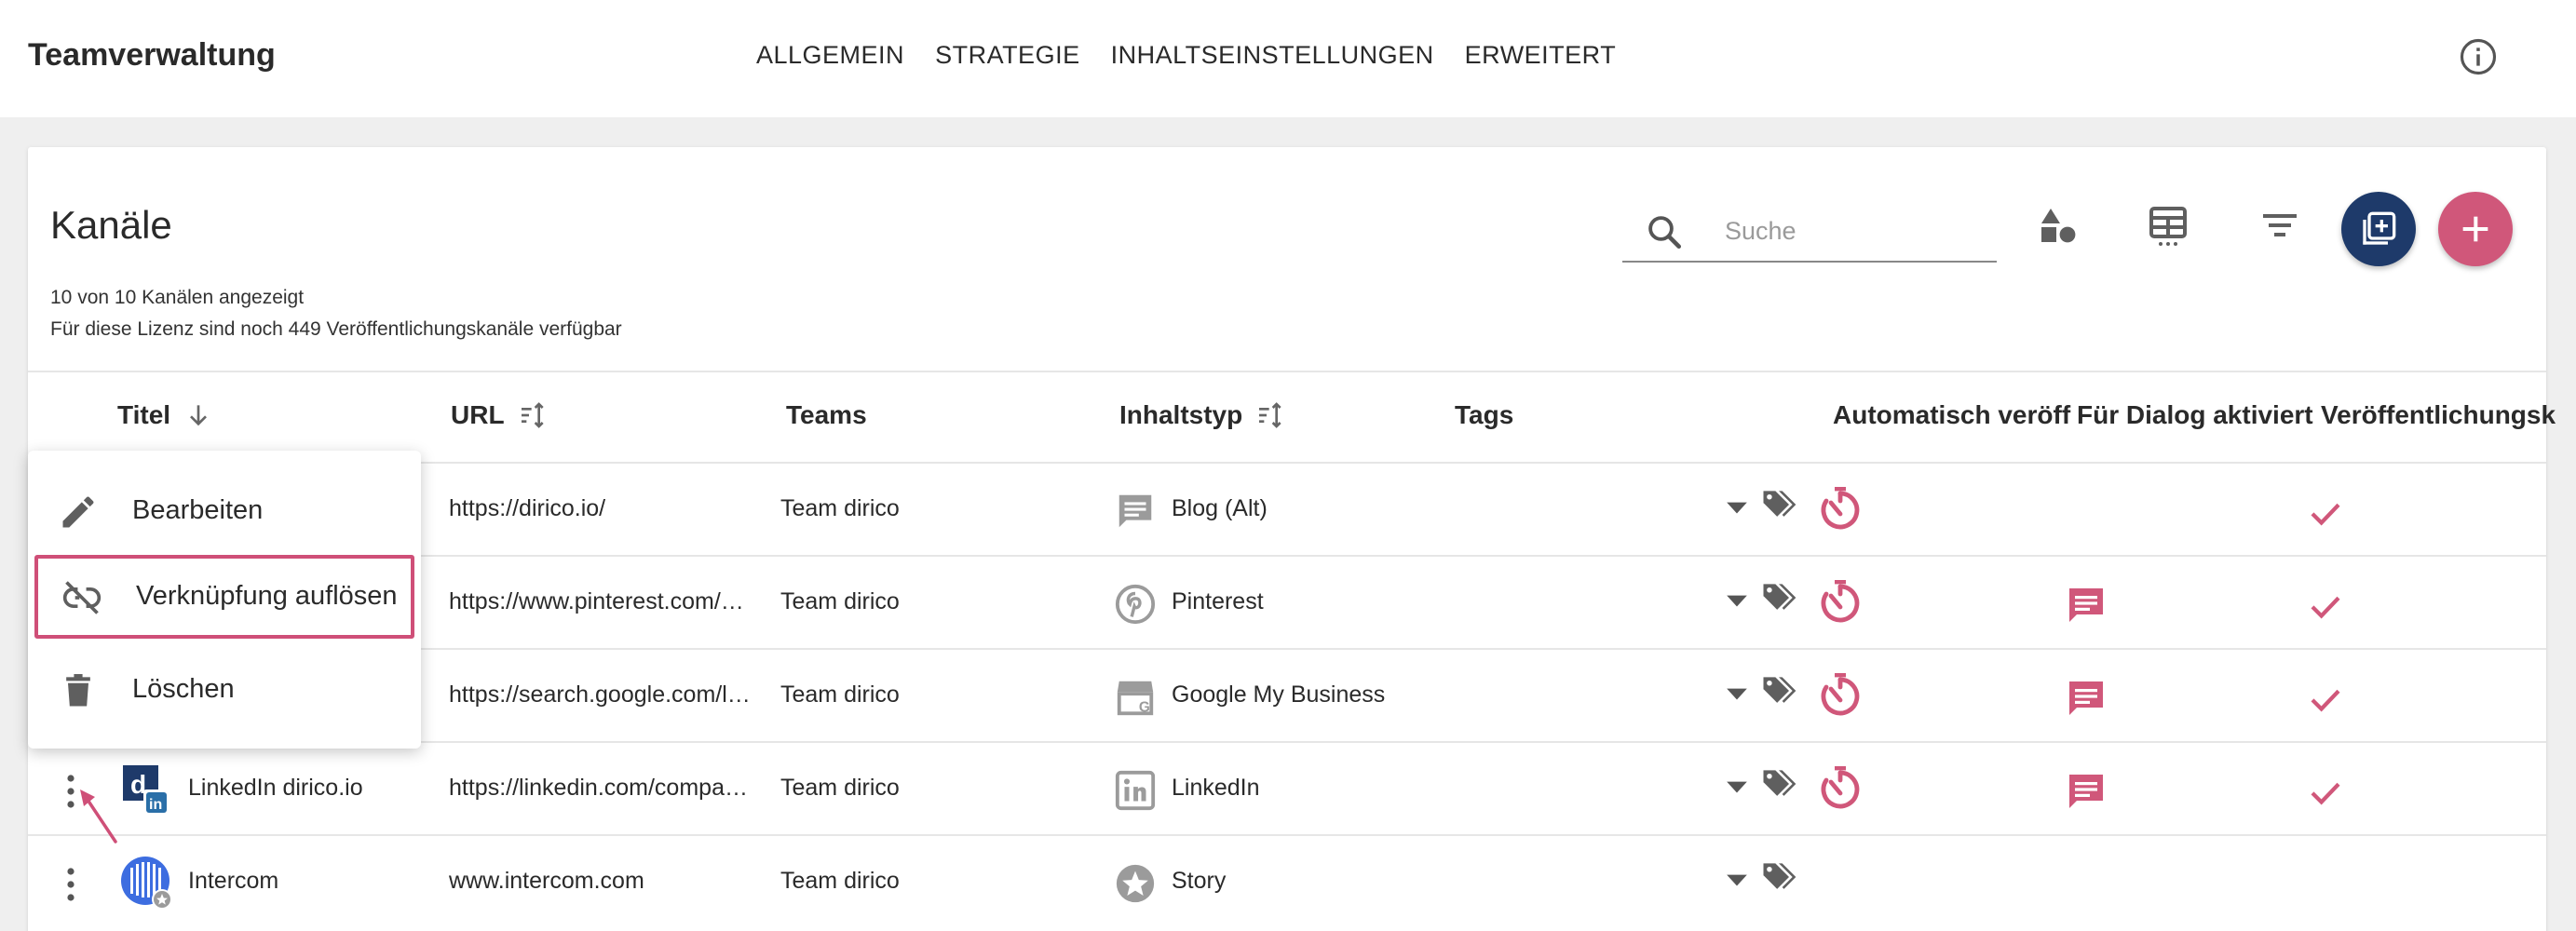 Image resolution: width=2576 pixels, height=931 pixels. I want to click on linkedin-avatar: d in, so click(146, 791).